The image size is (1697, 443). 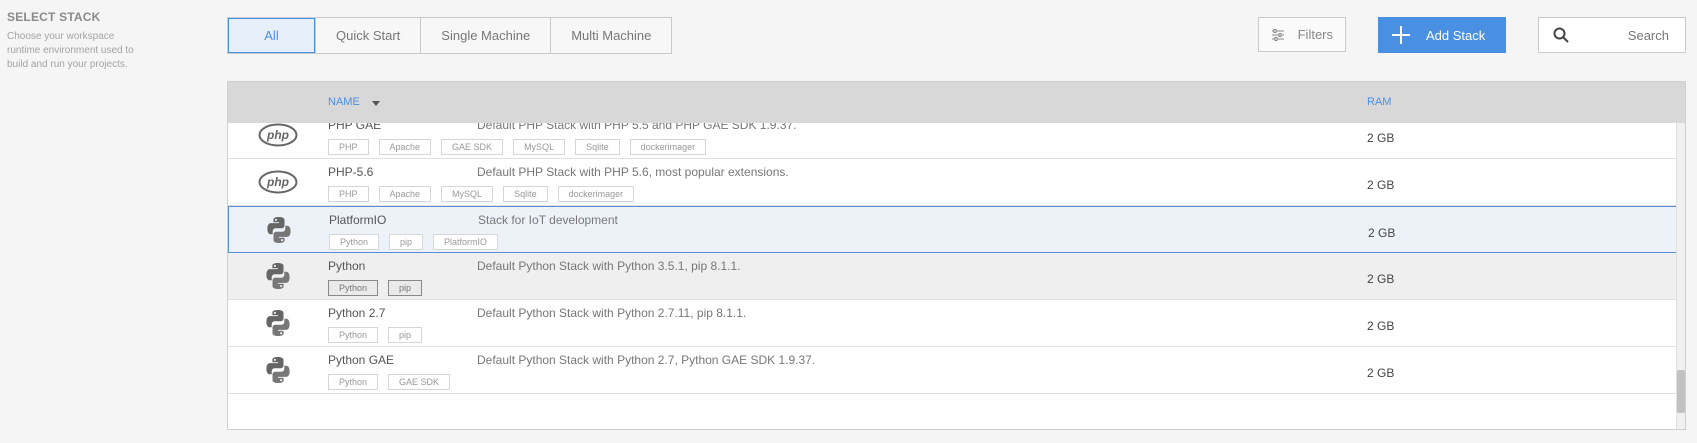 I want to click on filters-button: Filters, so click(x=1302, y=34).